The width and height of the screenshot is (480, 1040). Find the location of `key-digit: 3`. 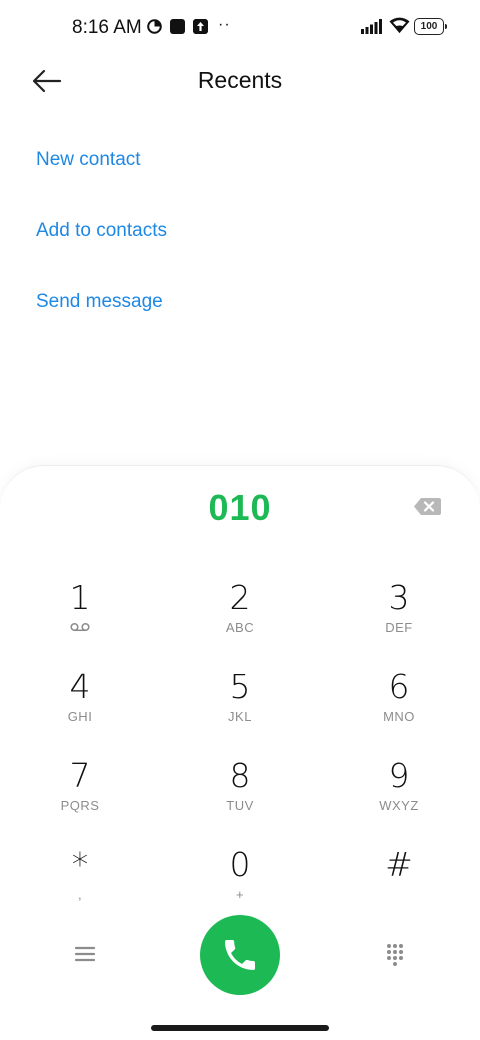

key-digit: 3 is located at coordinates (399, 597).